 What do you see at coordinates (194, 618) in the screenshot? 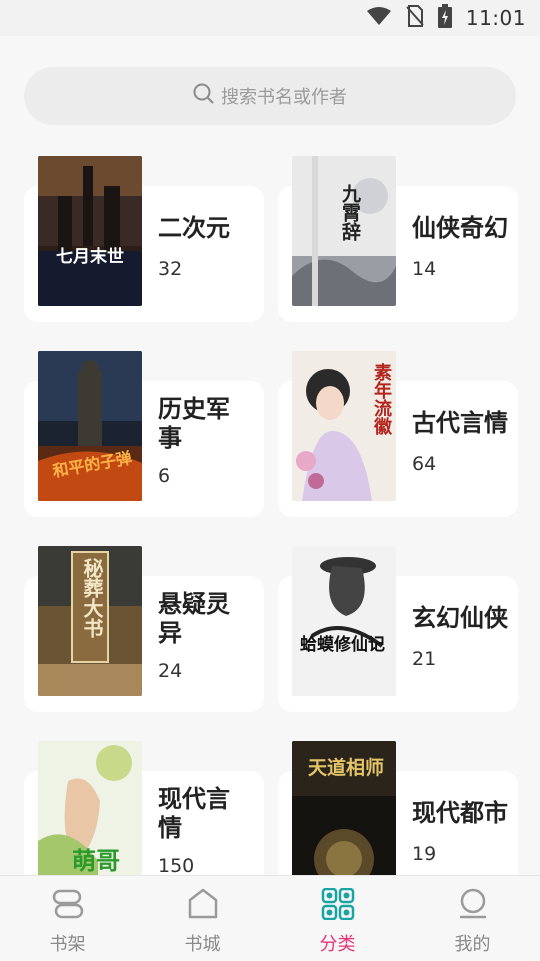
I see `category-name: 悬疑灵异` at bounding box center [194, 618].